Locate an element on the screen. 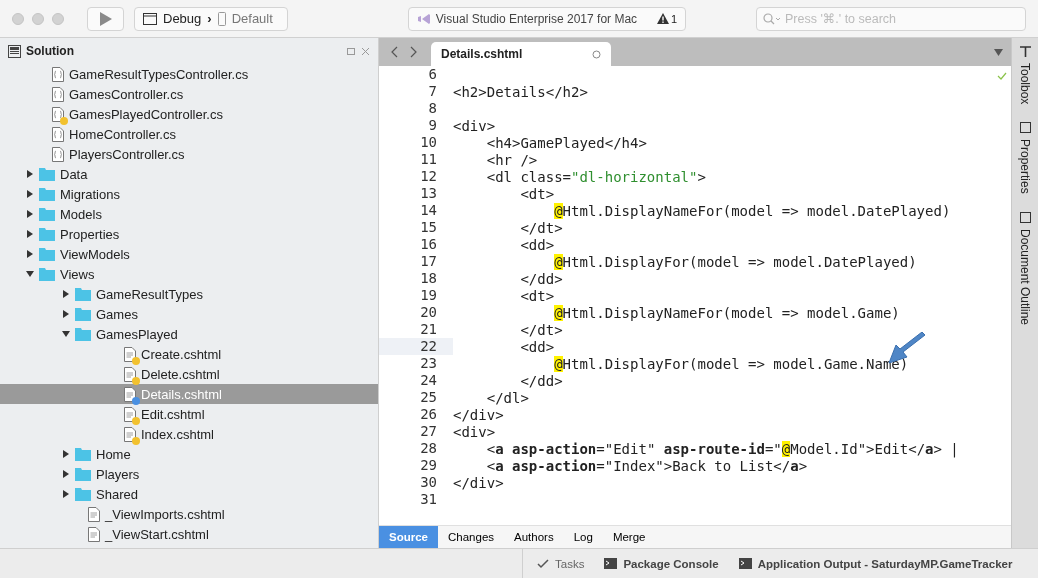  side-pad-tab: Properties is located at coordinates (1025, 158).